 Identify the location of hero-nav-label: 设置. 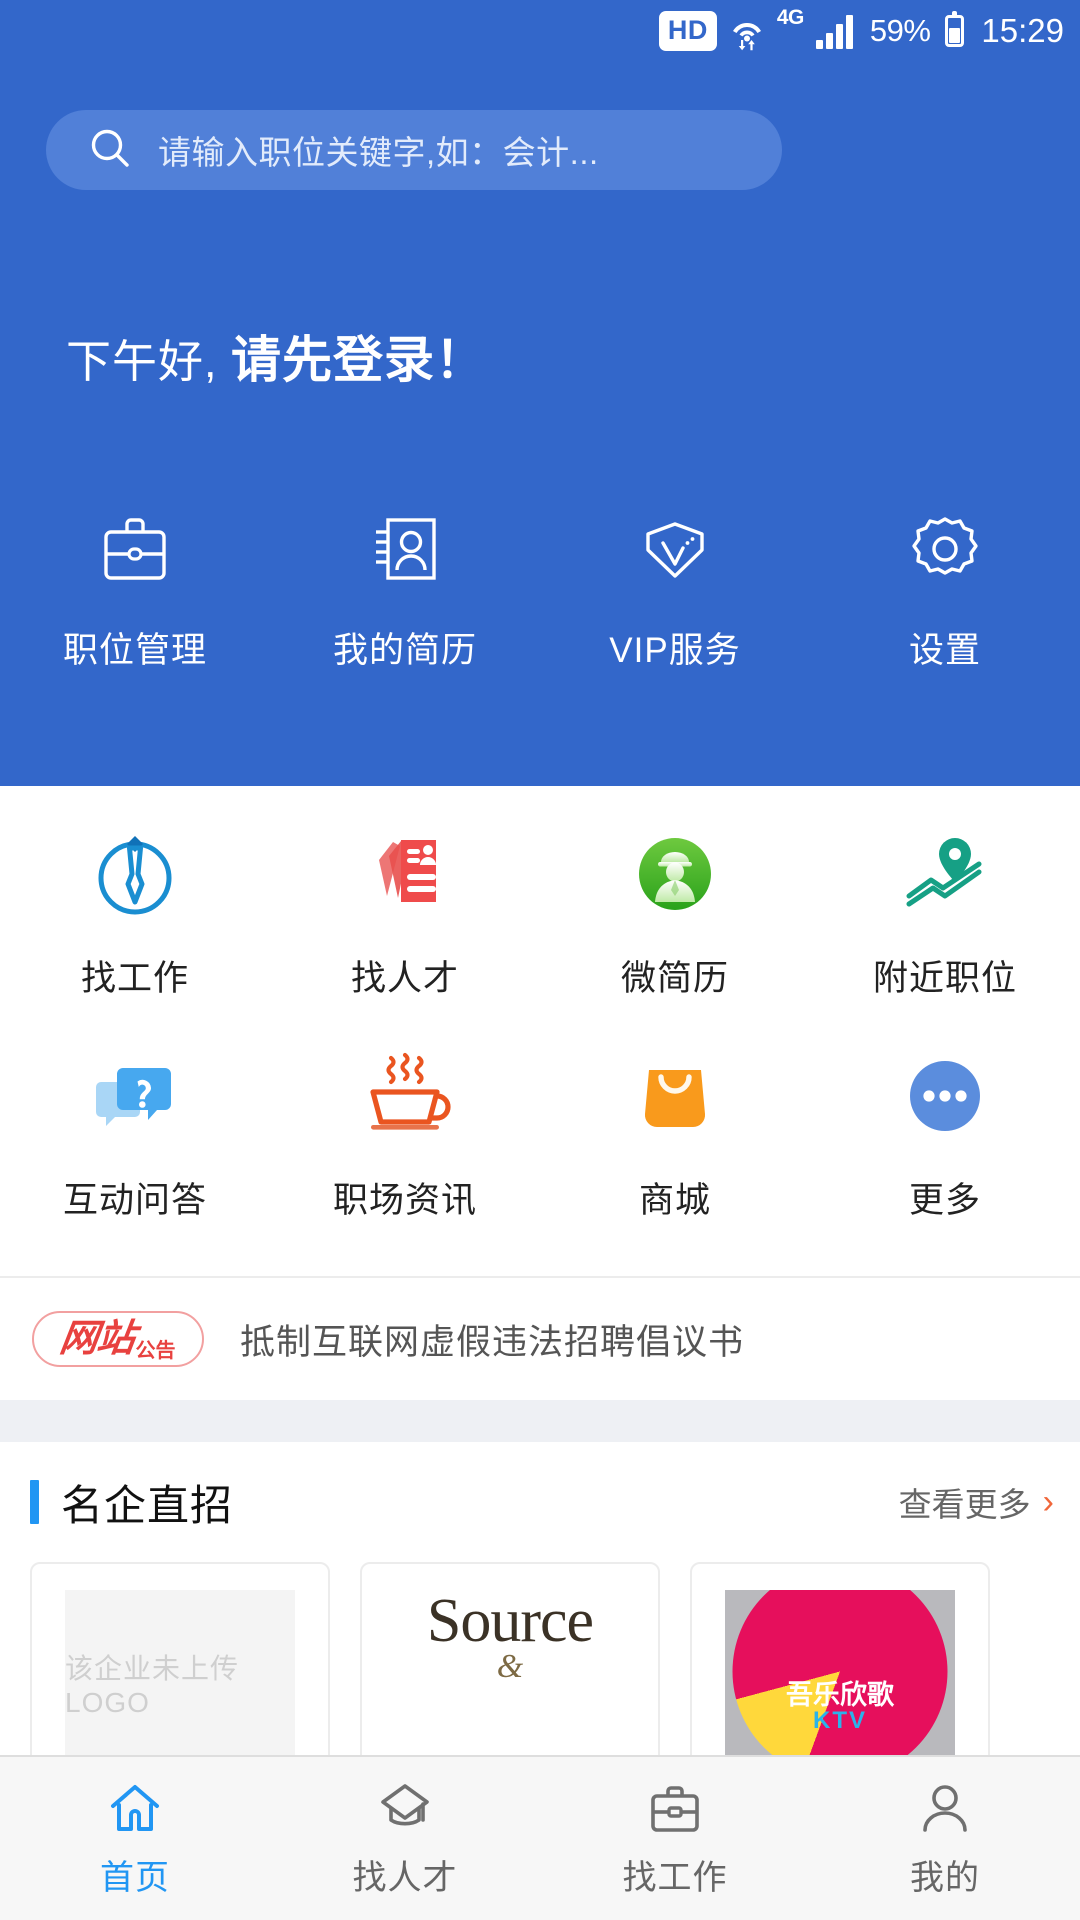
(944, 650).